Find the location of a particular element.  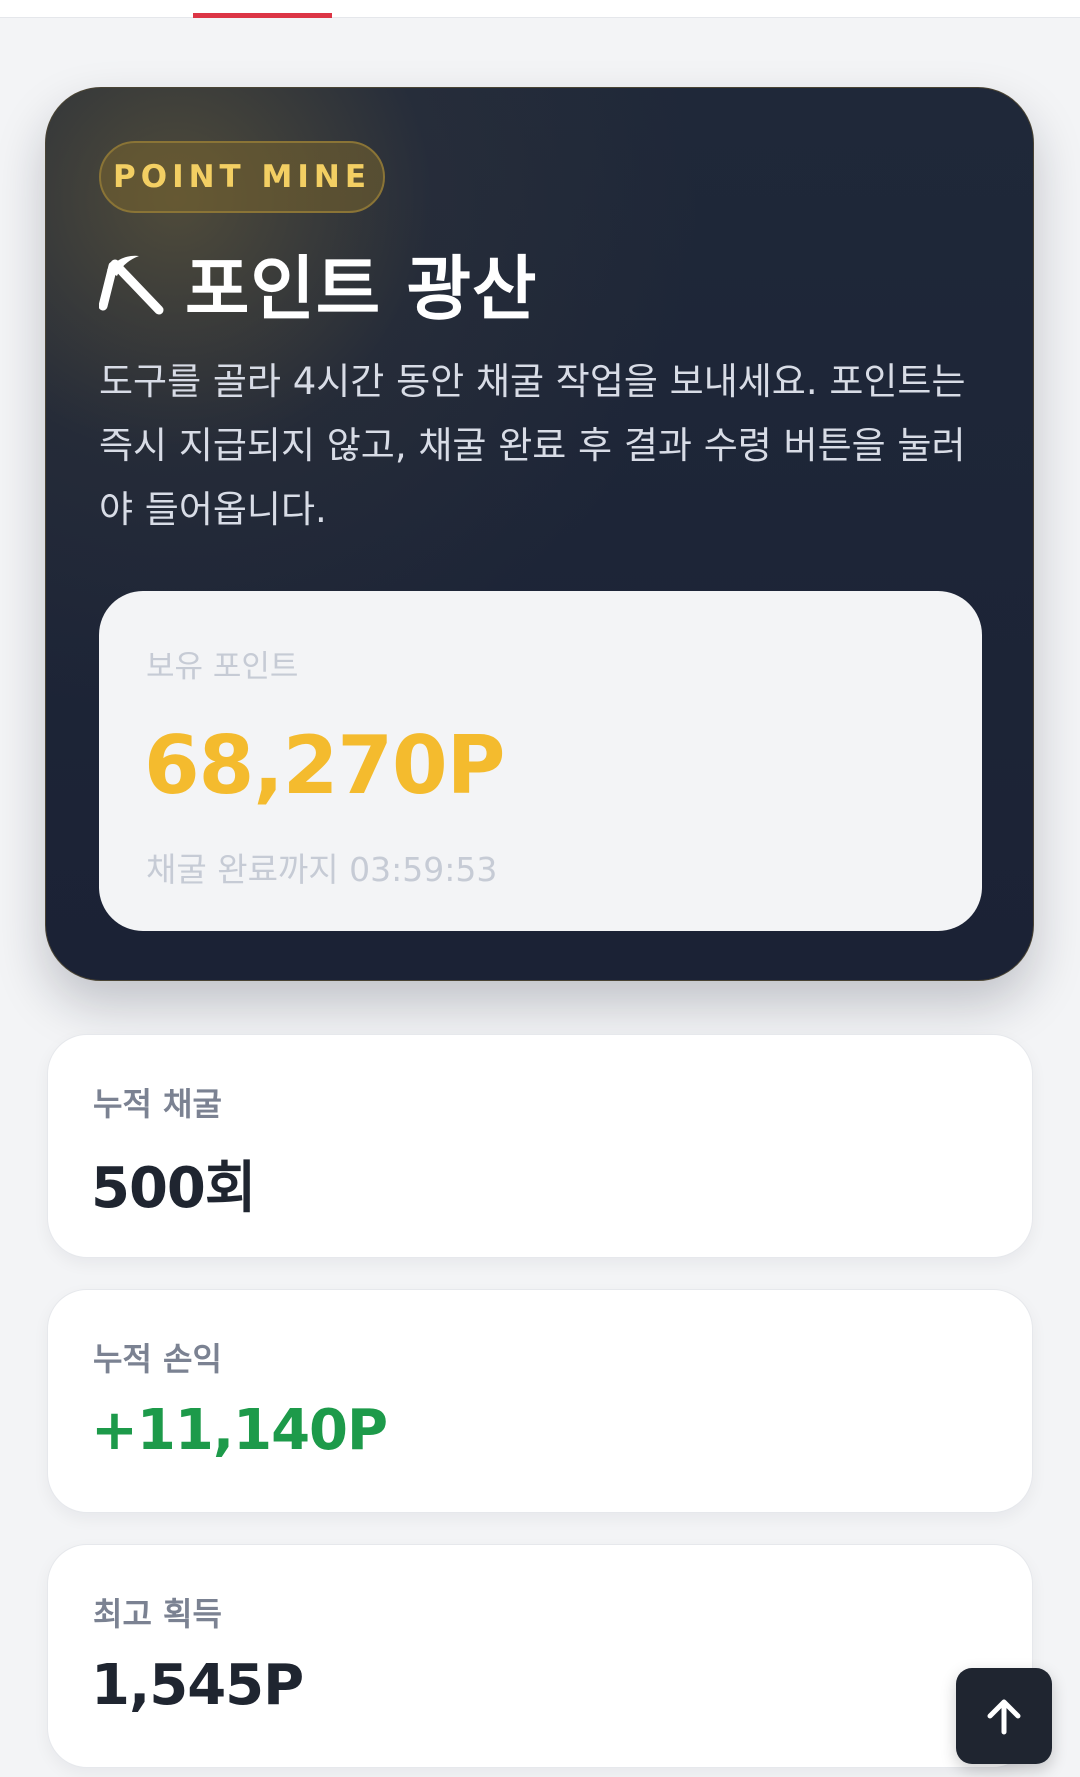

stat-label: 최고 획득 is located at coordinates (157, 1614).